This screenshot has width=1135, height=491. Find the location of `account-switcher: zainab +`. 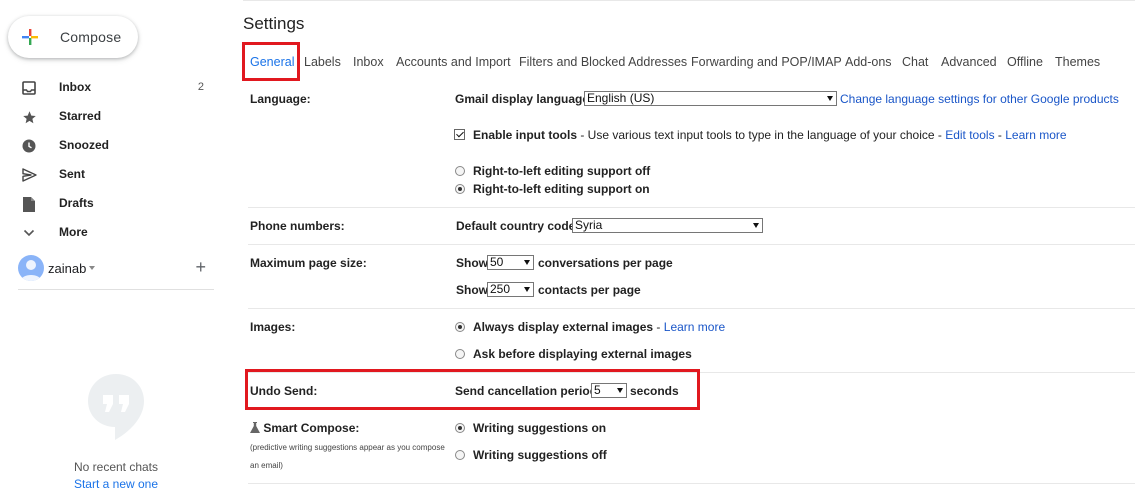

account-switcher: zainab + is located at coordinates (116, 270).